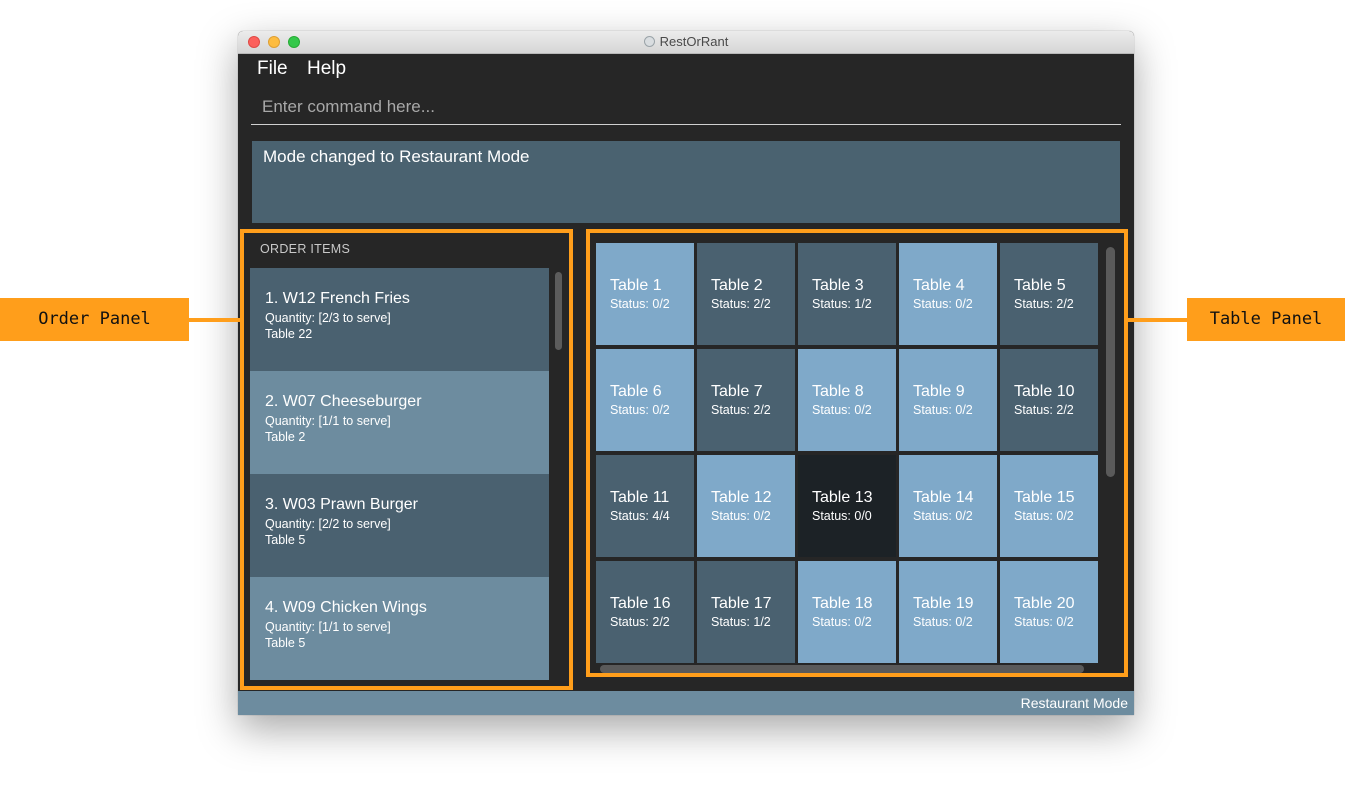 This screenshot has height=793, width=1345. I want to click on title-bar: RestOrRant, so click(686, 42).